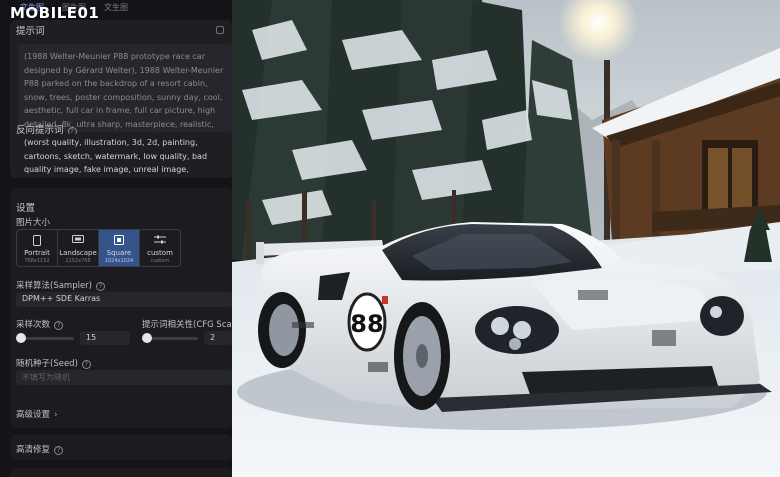 This screenshot has width=780, height=477. I want to click on advanced-settings-toggle: 高级设置 ›, so click(37, 414).